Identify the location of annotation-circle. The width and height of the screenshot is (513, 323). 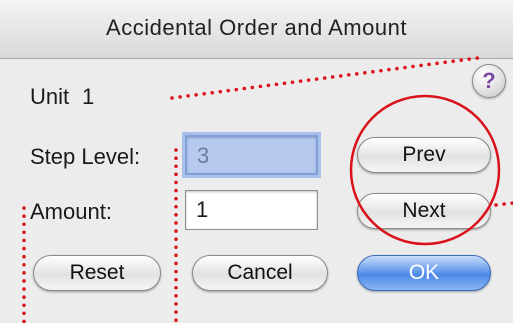
(425, 170).